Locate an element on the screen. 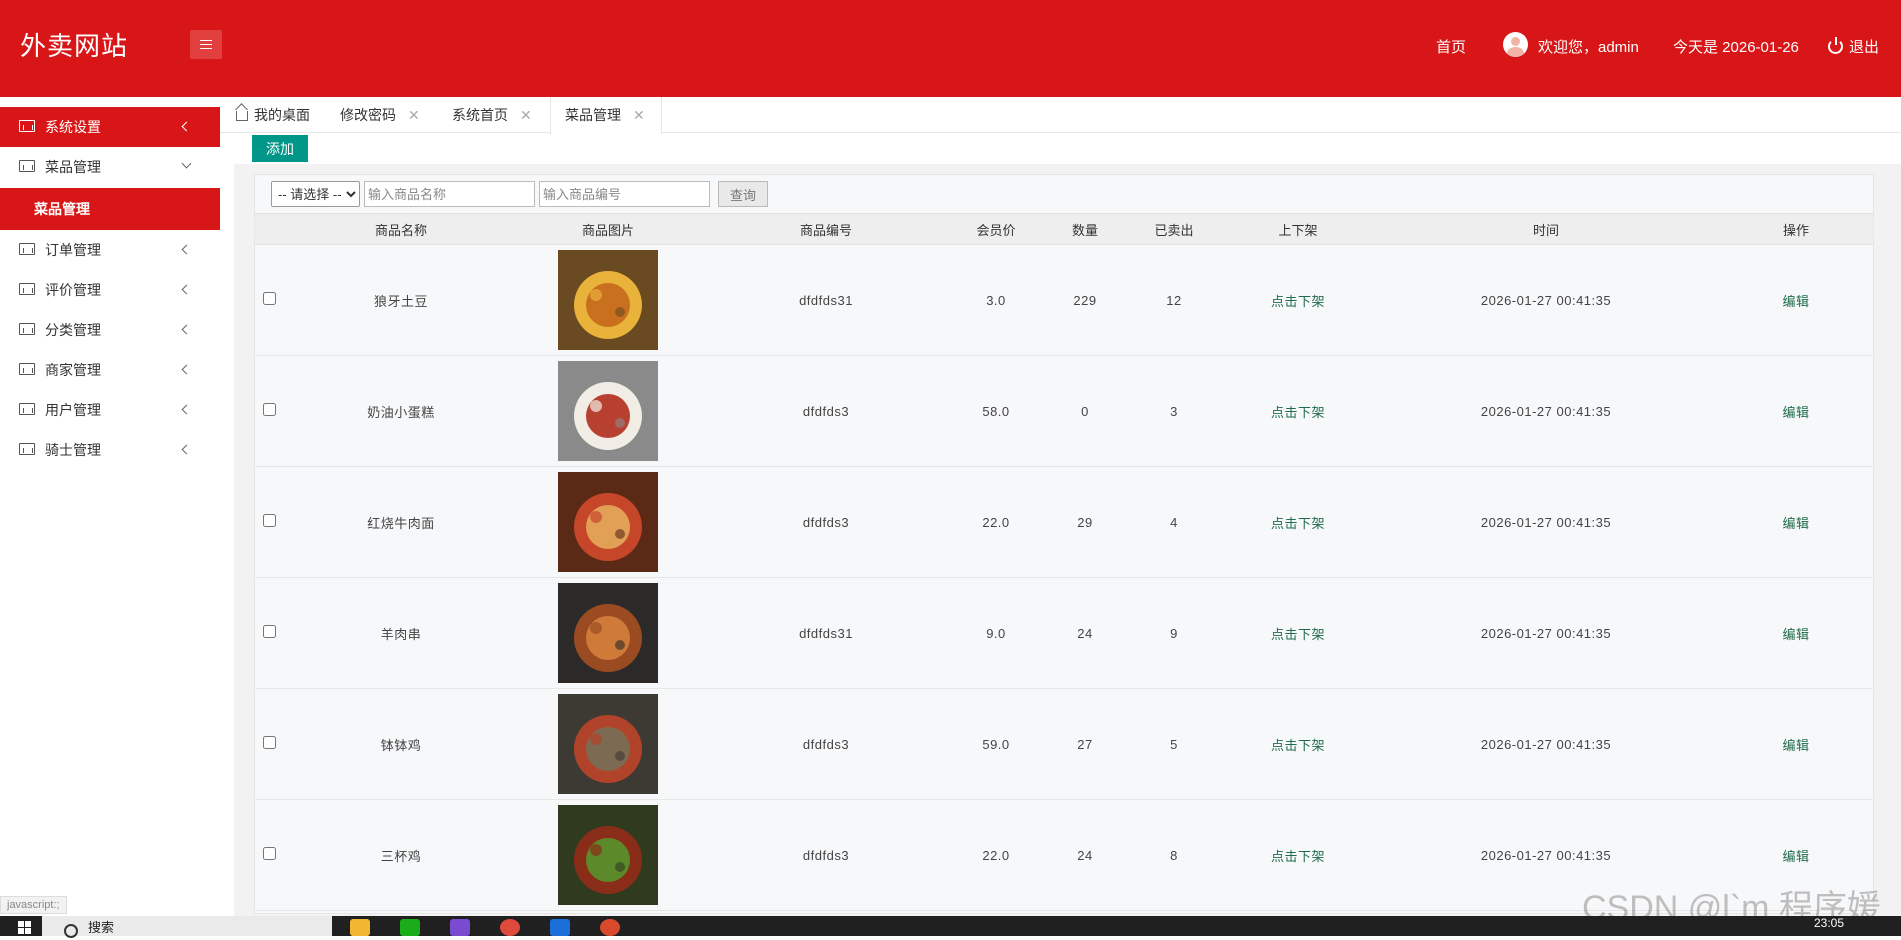 This screenshot has width=1901, height=940. tab-dish-management: 菜品管理 ✕ is located at coordinates (606, 115).